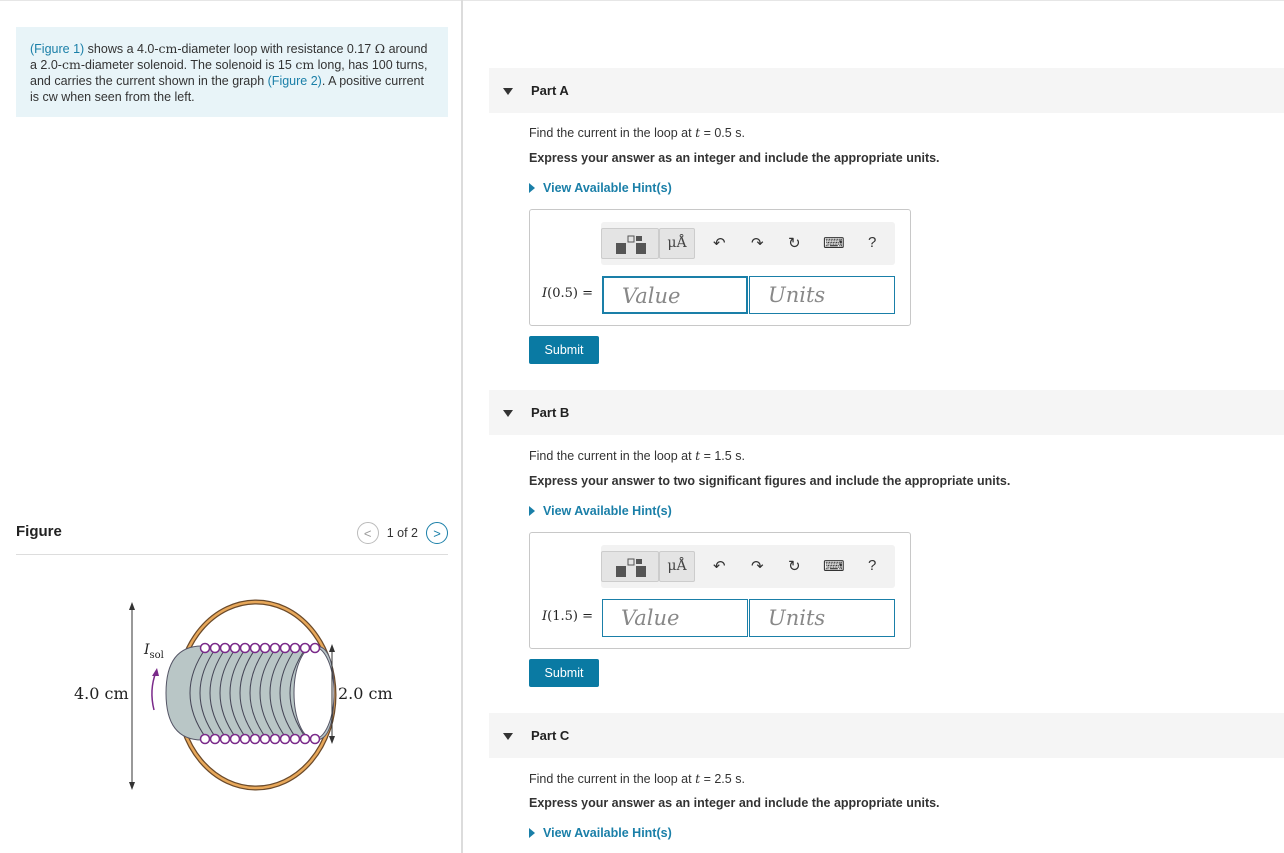 Image resolution: width=1284 pixels, height=853 pixels. What do you see at coordinates (720, 590) in the screenshot?
I see `part-b-answer-box: μÅ ↶ ↷ ↻ ⌨ ? I(1.5) = Value Units` at bounding box center [720, 590].